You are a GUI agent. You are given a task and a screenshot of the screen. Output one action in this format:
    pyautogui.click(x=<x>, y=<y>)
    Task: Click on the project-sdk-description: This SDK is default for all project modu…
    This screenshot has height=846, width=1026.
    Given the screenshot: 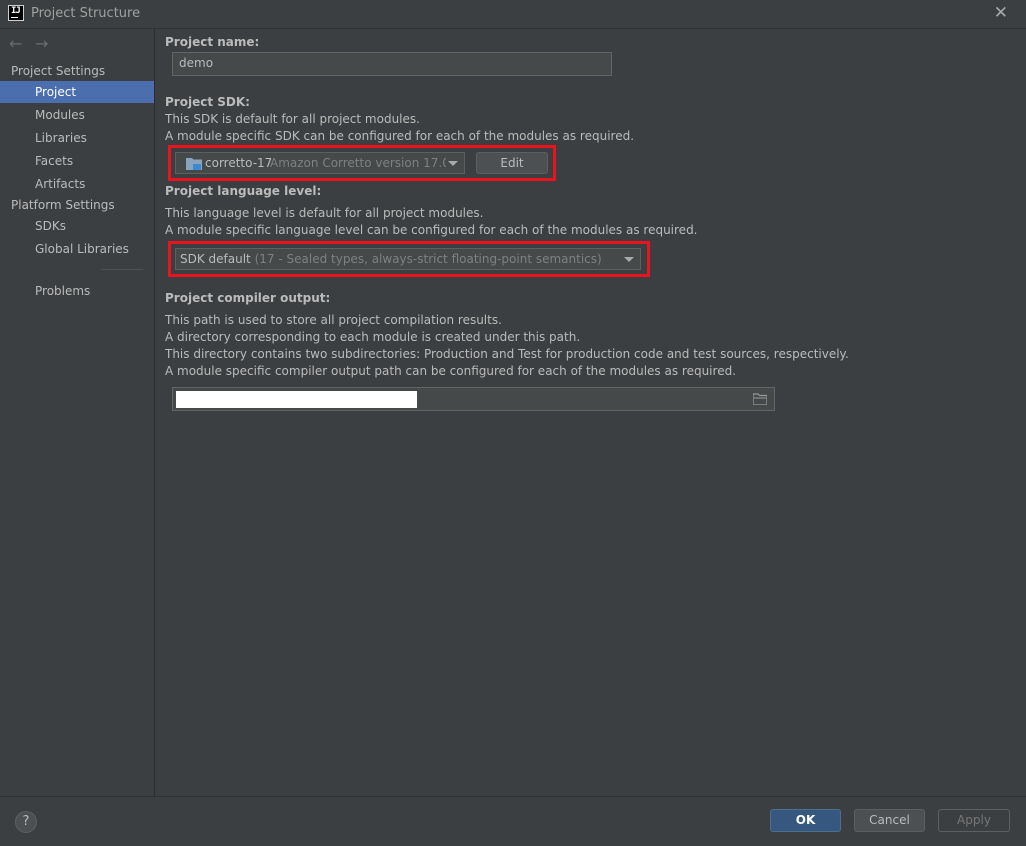 What is the action you would take?
    pyautogui.click(x=292, y=119)
    